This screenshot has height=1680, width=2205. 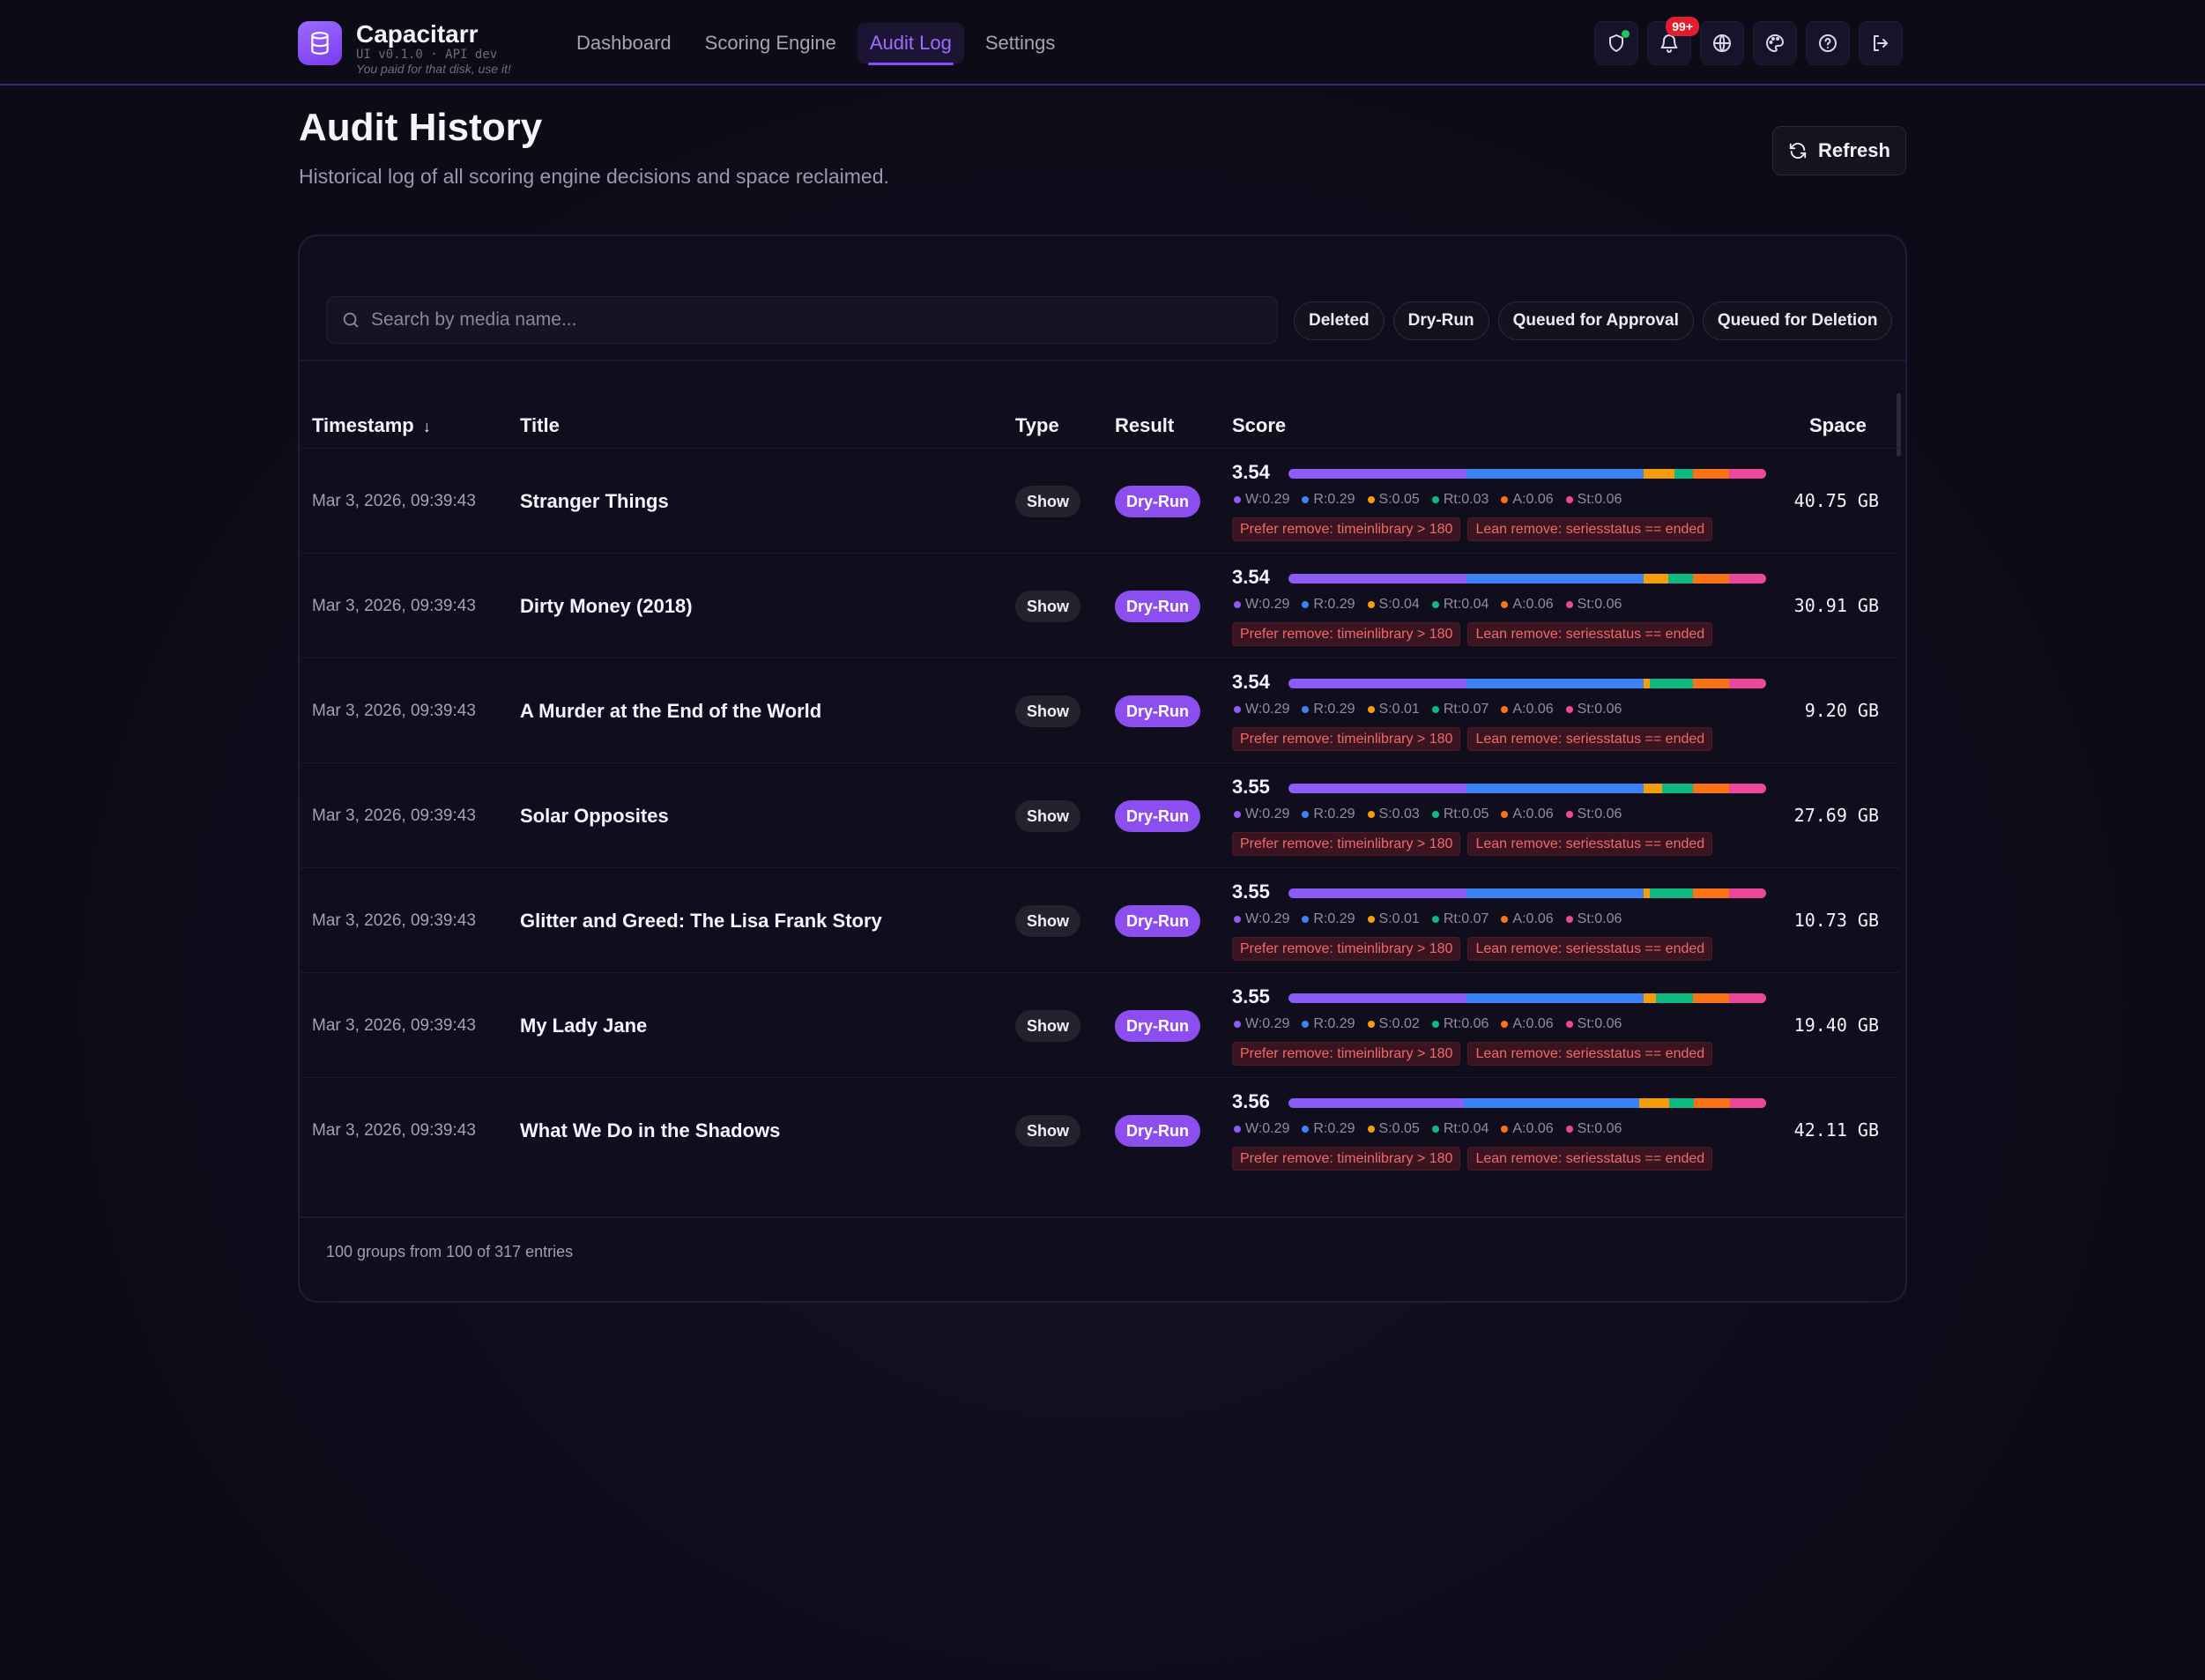 I want to click on filter-queued-approval: Queued for Approval, so click(x=1595, y=320).